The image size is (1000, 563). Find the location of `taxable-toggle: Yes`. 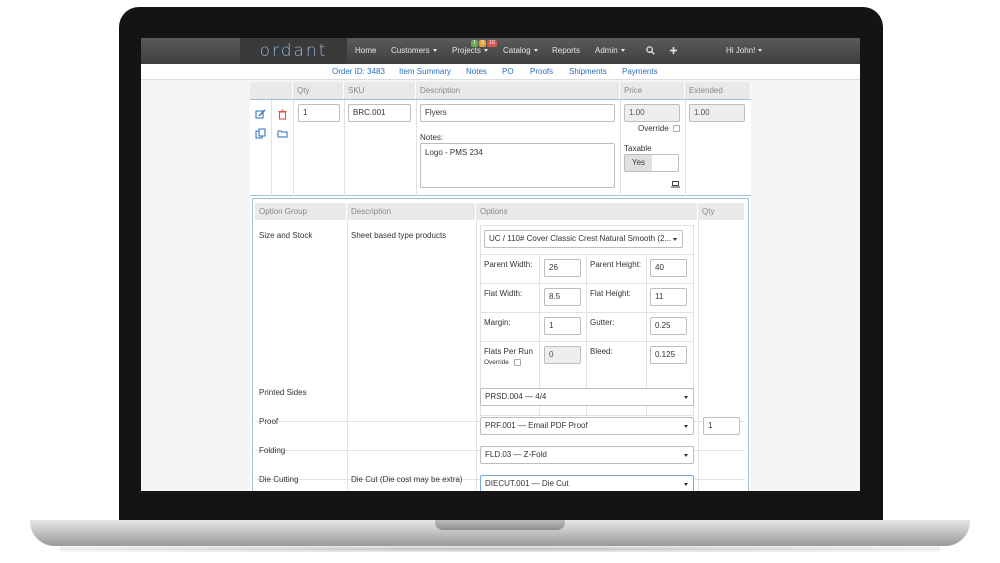

taxable-toggle: Yes is located at coordinates (651, 163).